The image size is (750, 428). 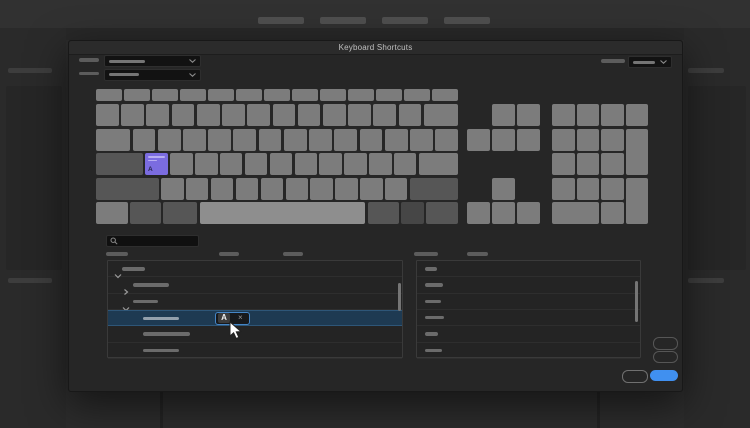 What do you see at coordinates (399, 297) in the screenshot?
I see `tree-scrollbar` at bounding box center [399, 297].